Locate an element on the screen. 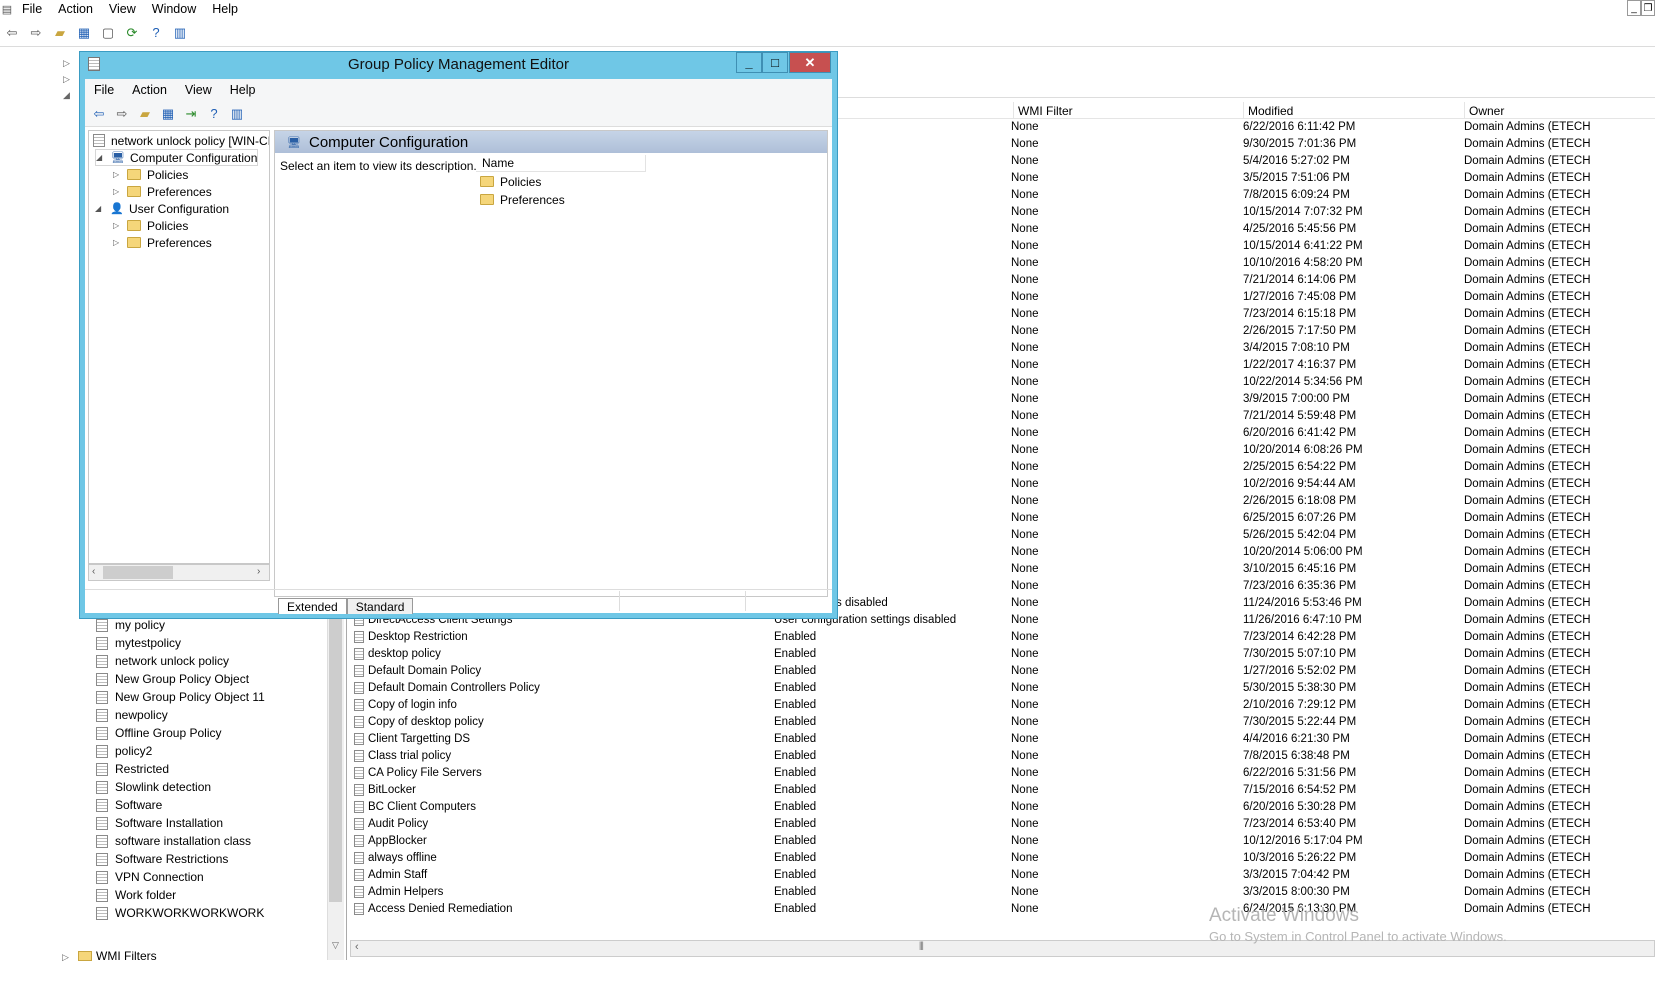 The image size is (1655, 983). tree-cc-policies: ▷ Policies is located at coordinates (150, 174).